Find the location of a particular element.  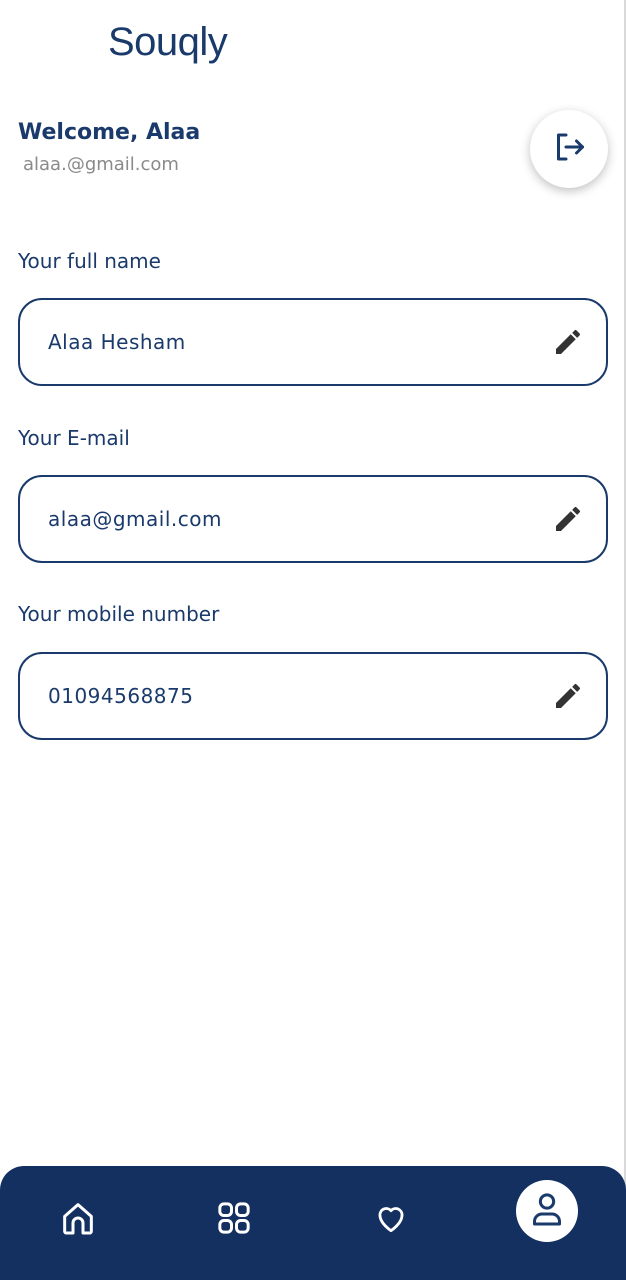

logout-icon is located at coordinates (569, 149).